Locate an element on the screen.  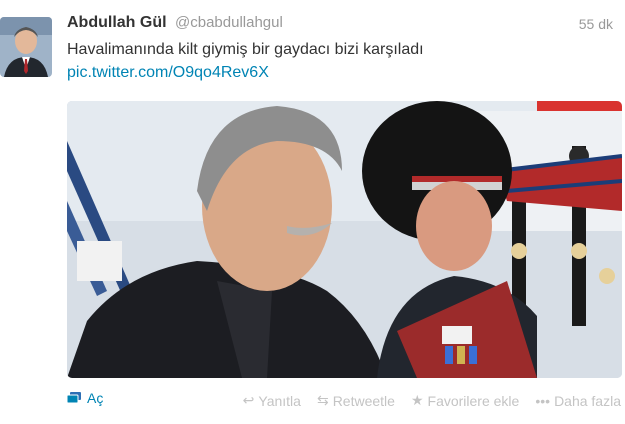
open-label: Aç is located at coordinates (95, 398).